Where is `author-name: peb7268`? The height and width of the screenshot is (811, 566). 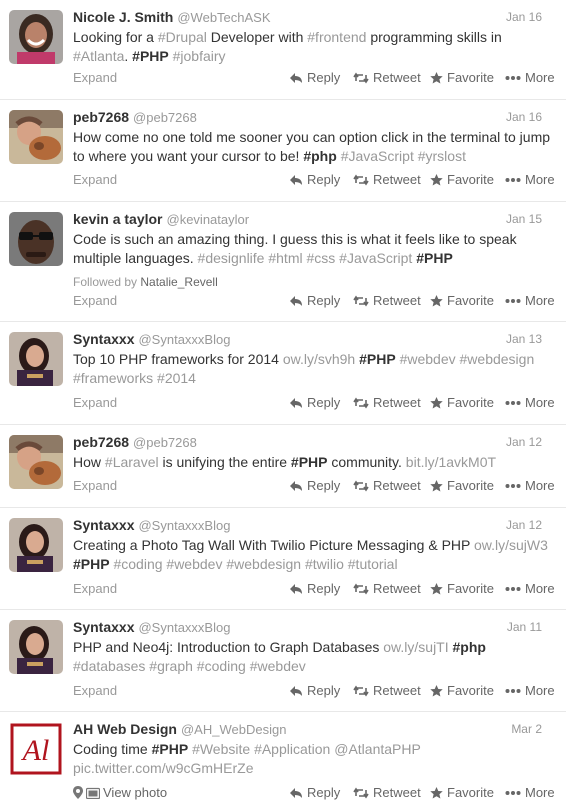 author-name: peb7268 is located at coordinates (101, 442).